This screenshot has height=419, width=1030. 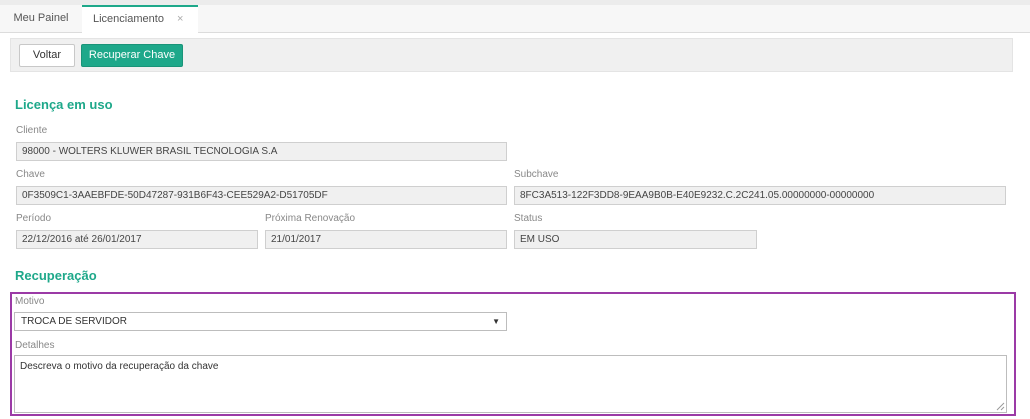 What do you see at coordinates (386, 239) in the screenshot?
I see `renewal-field: 21/01/2017` at bounding box center [386, 239].